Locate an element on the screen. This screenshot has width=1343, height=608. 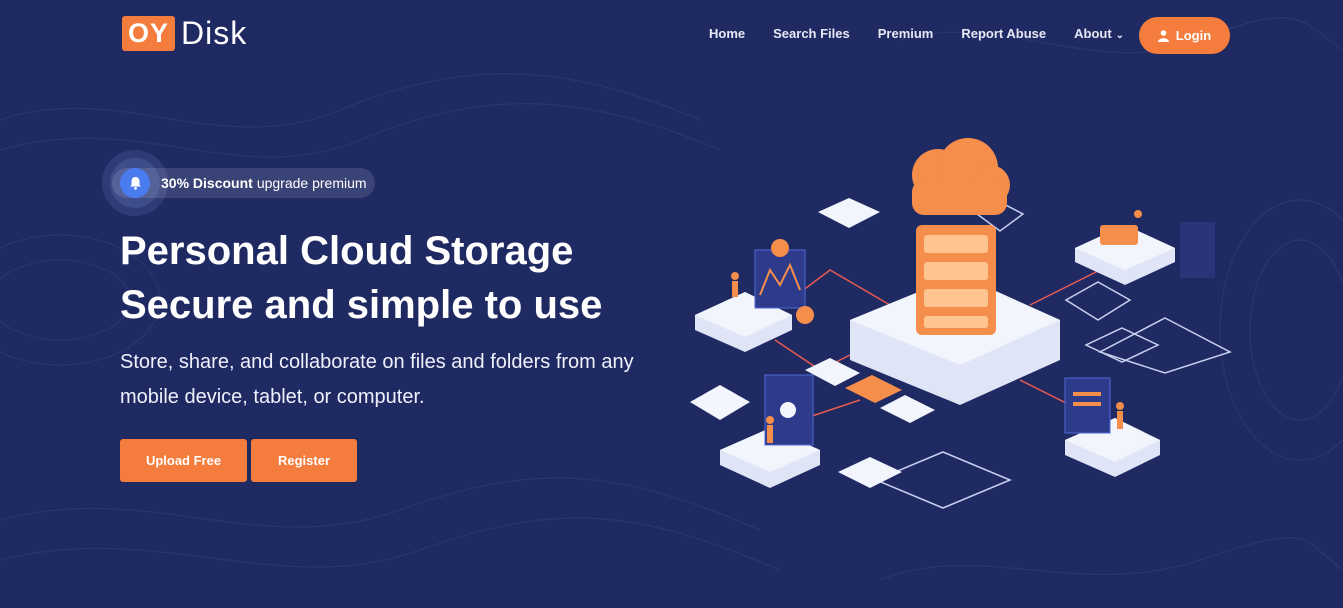
nav-about-label: About is located at coordinates (1093, 33).